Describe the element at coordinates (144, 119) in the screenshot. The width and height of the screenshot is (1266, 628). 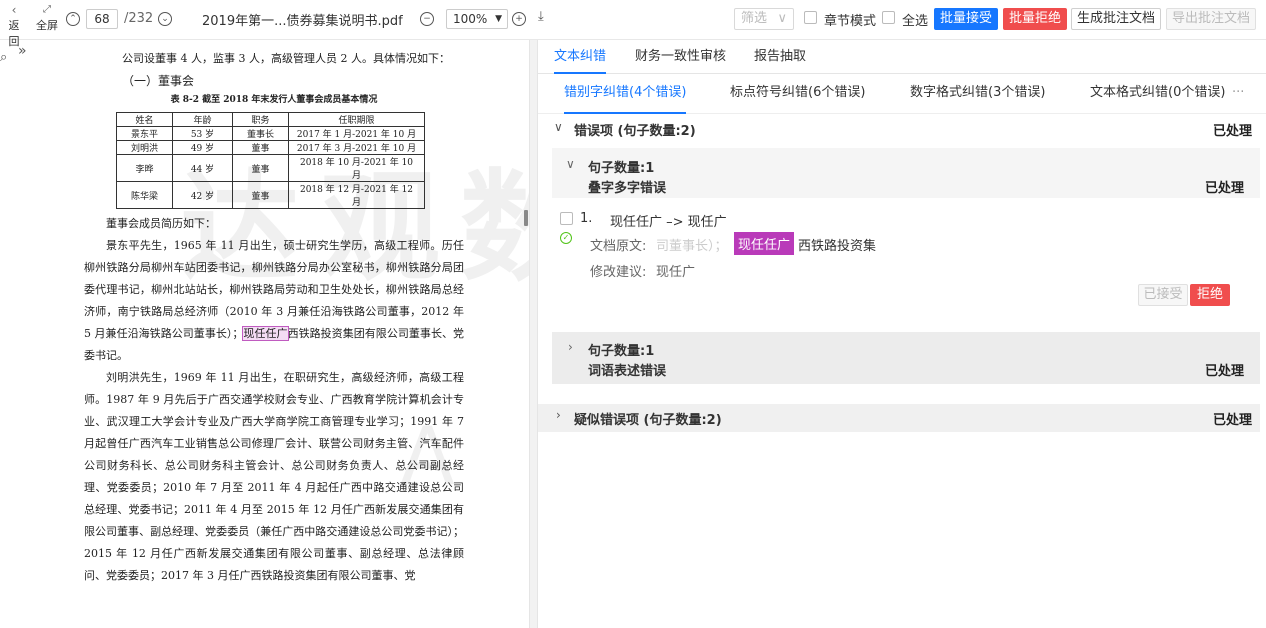
I see `table-header: 姓名` at that location.